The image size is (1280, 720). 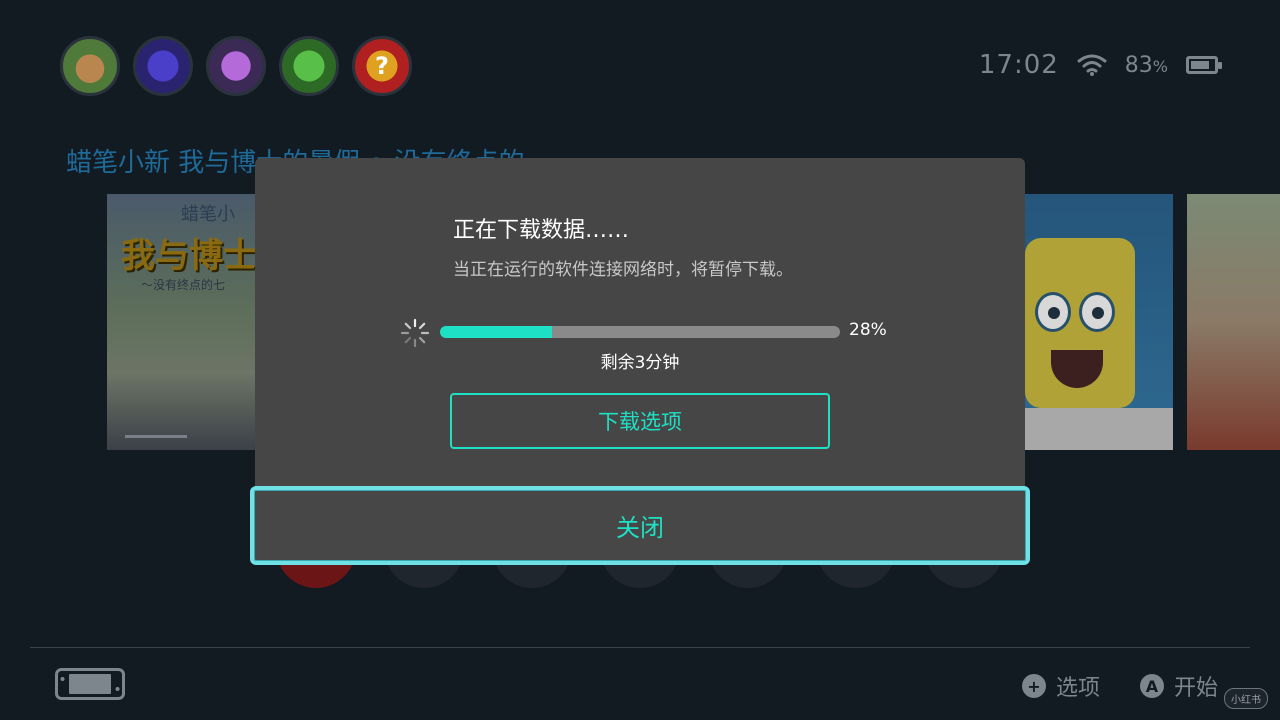 What do you see at coordinates (1119, 686) in the screenshot?
I see `footer-actions: + 选项 A 开始` at bounding box center [1119, 686].